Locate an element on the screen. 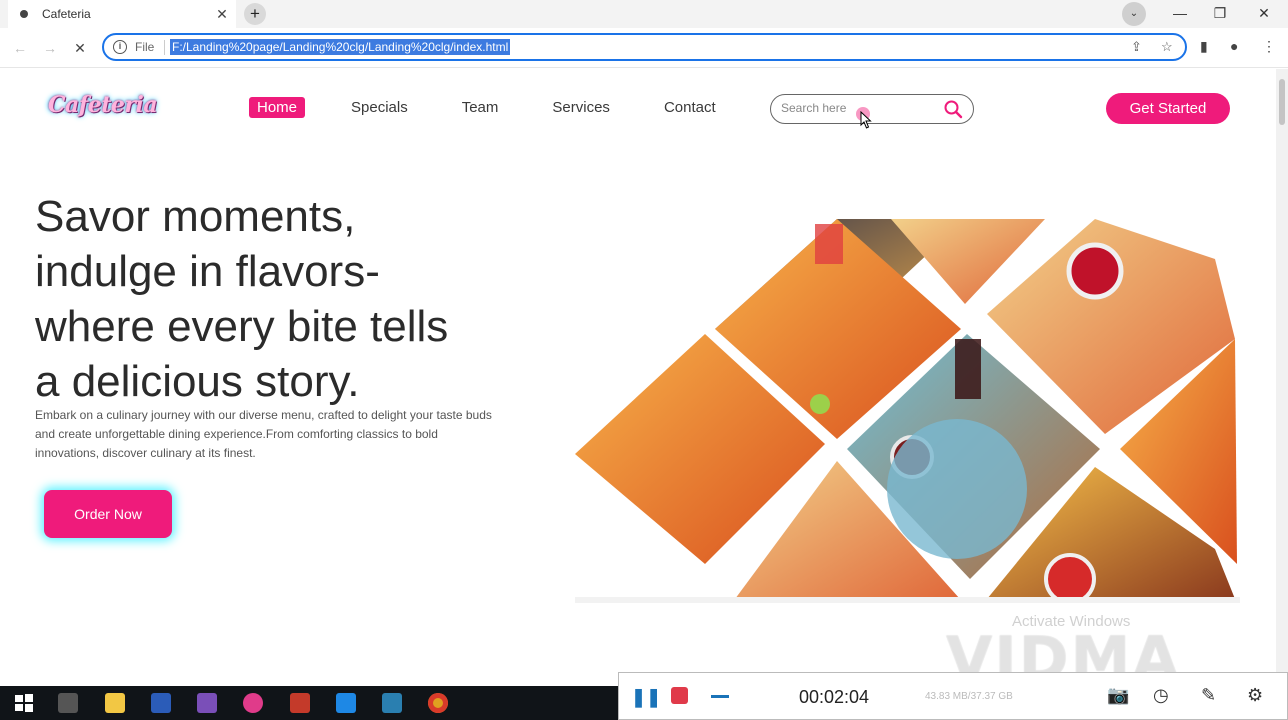 The width and height of the screenshot is (1288, 720). tab-strip: Cafeteria ✕ + ⌄ — ❐ ✕ is located at coordinates (644, 14).